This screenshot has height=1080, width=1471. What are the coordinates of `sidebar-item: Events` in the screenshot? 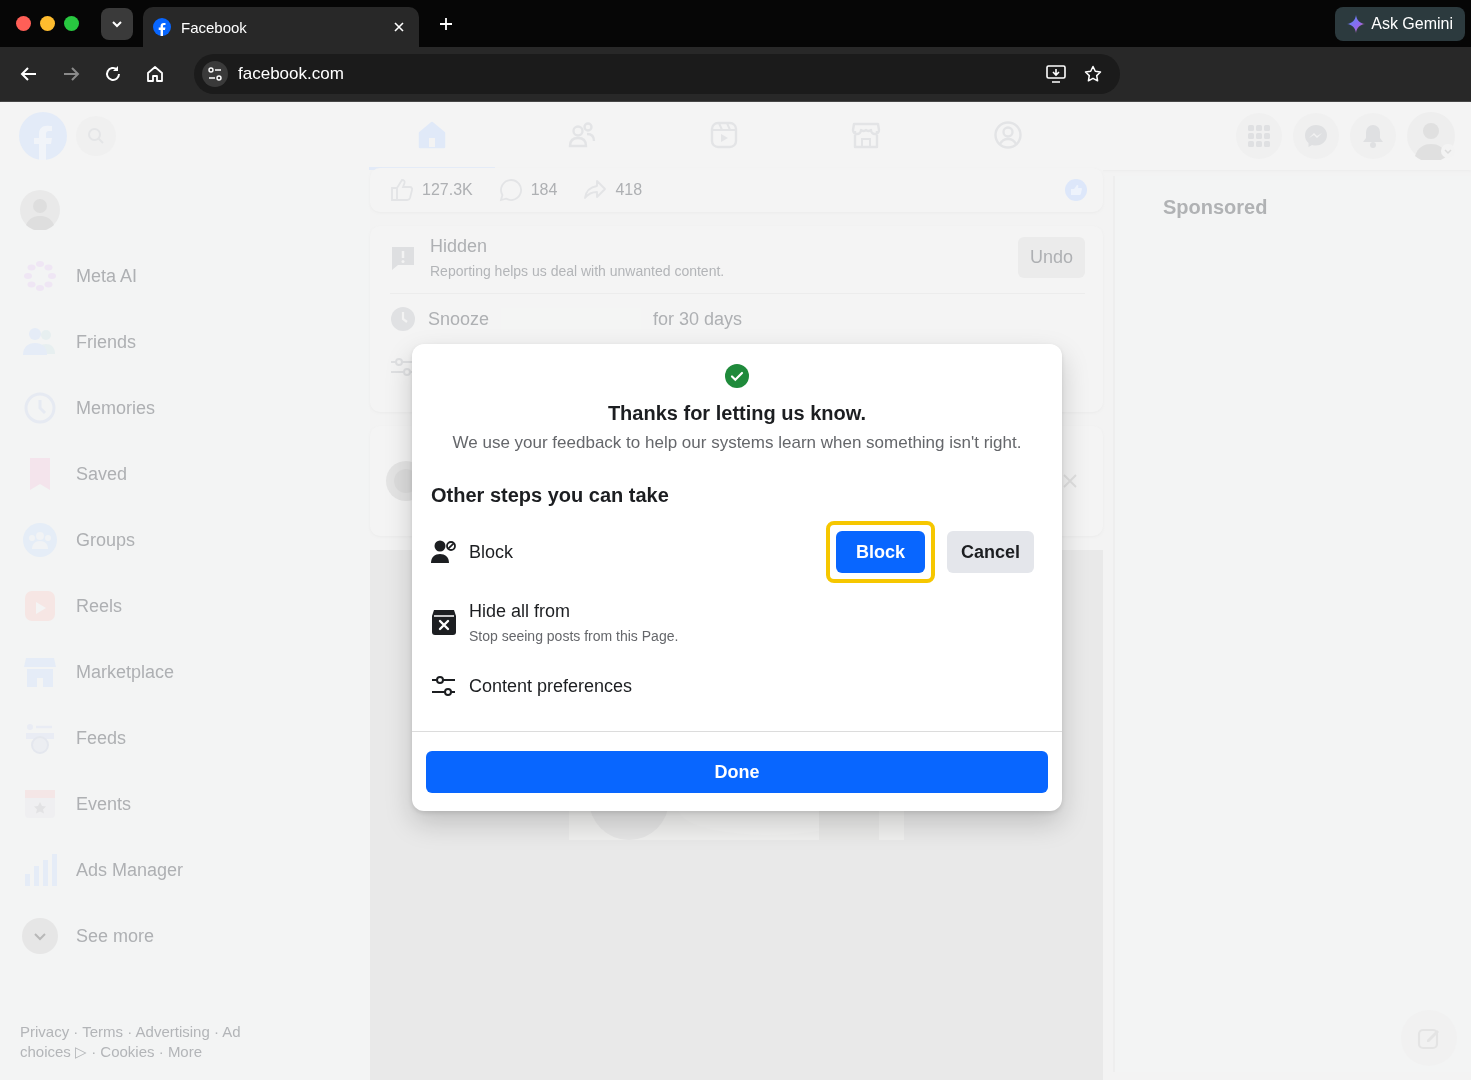 It's located at (81, 804).